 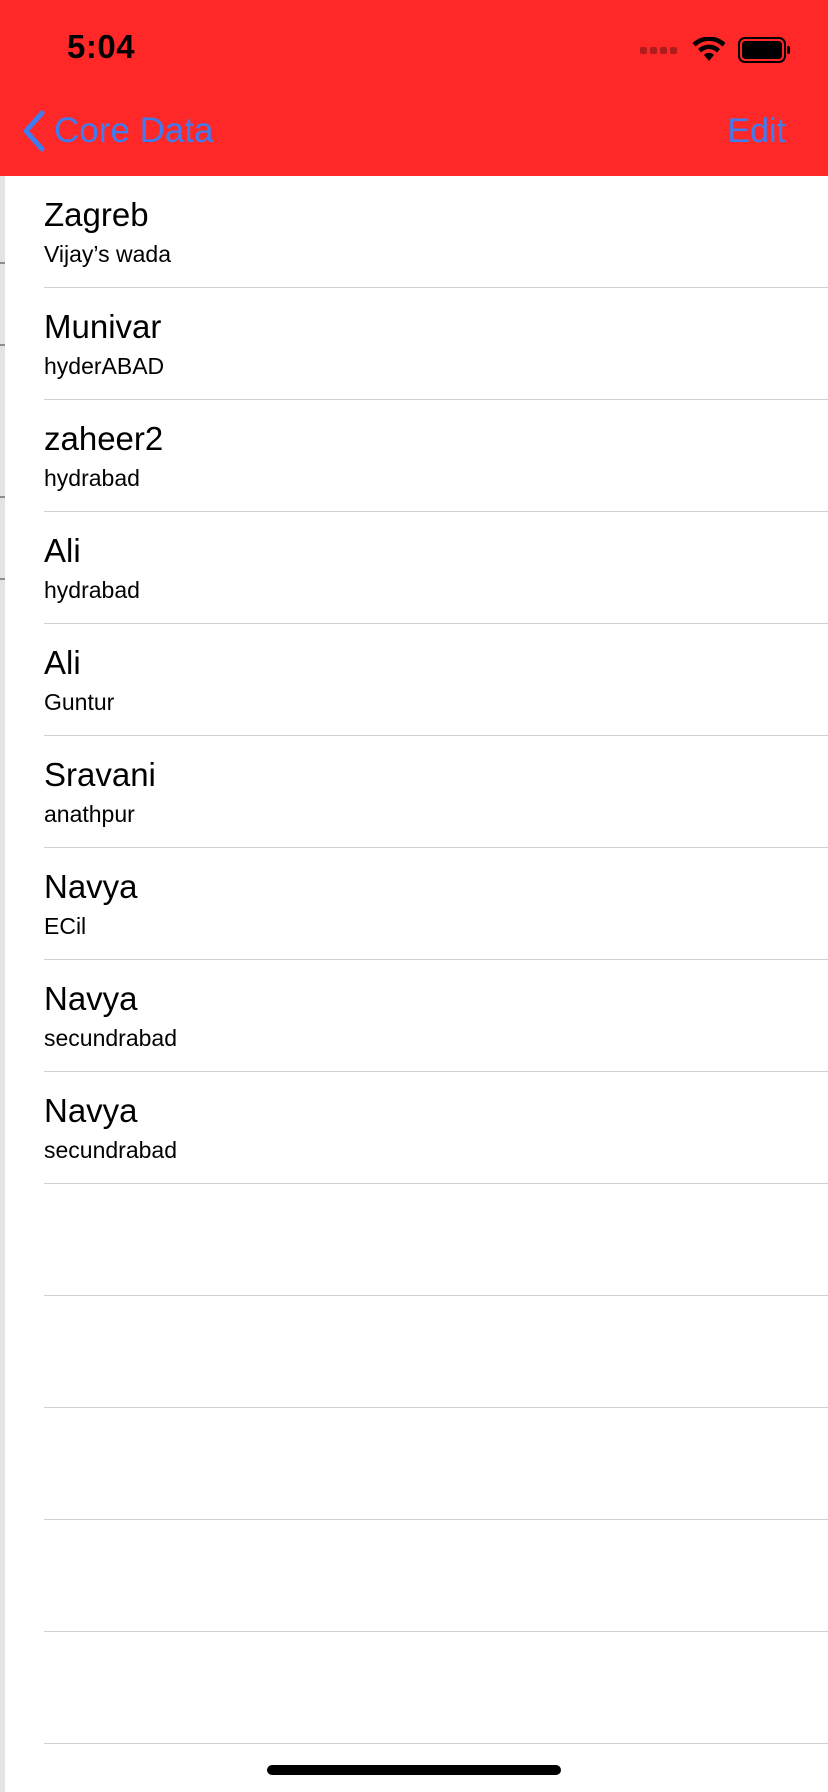 What do you see at coordinates (104, 438) in the screenshot?
I see `row-title: zaheer2` at bounding box center [104, 438].